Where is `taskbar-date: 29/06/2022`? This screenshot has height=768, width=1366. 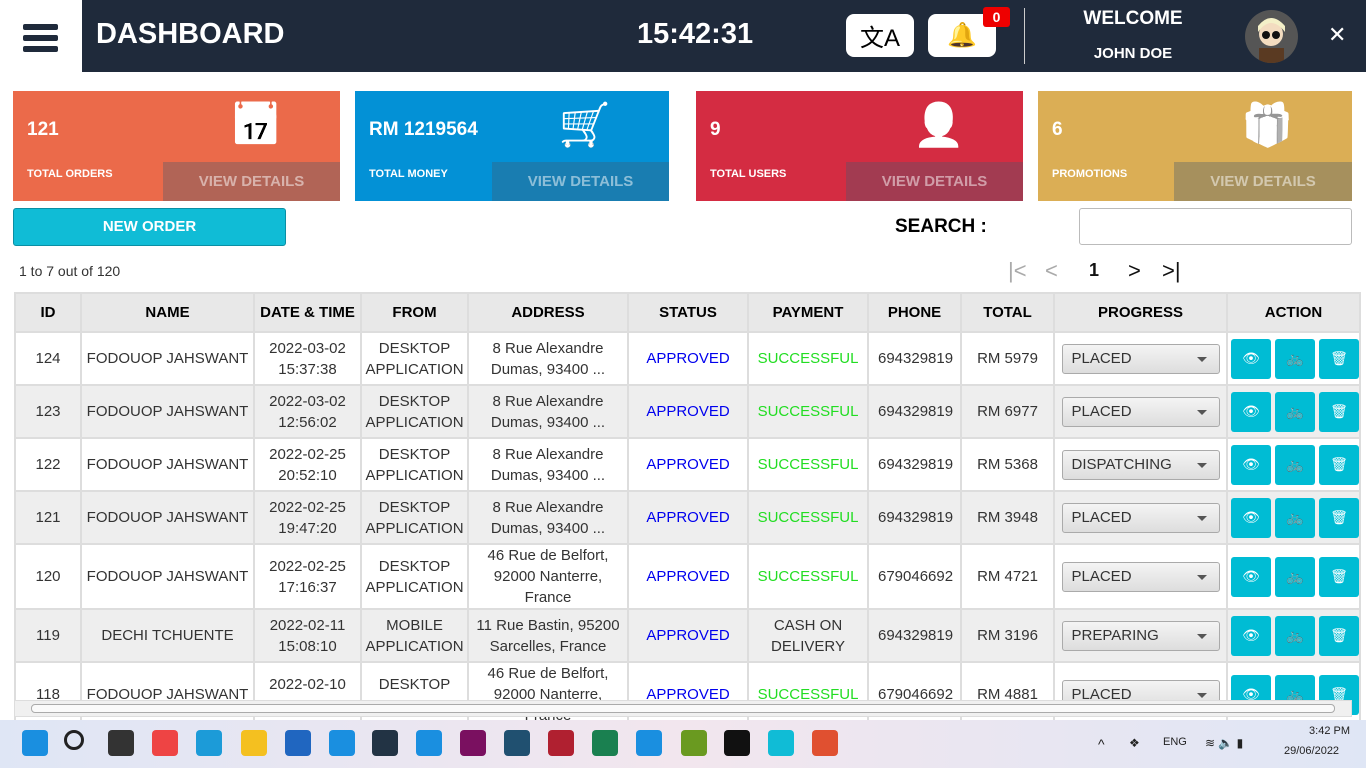
taskbar-date: 29/06/2022 is located at coordinates (1311, 751).